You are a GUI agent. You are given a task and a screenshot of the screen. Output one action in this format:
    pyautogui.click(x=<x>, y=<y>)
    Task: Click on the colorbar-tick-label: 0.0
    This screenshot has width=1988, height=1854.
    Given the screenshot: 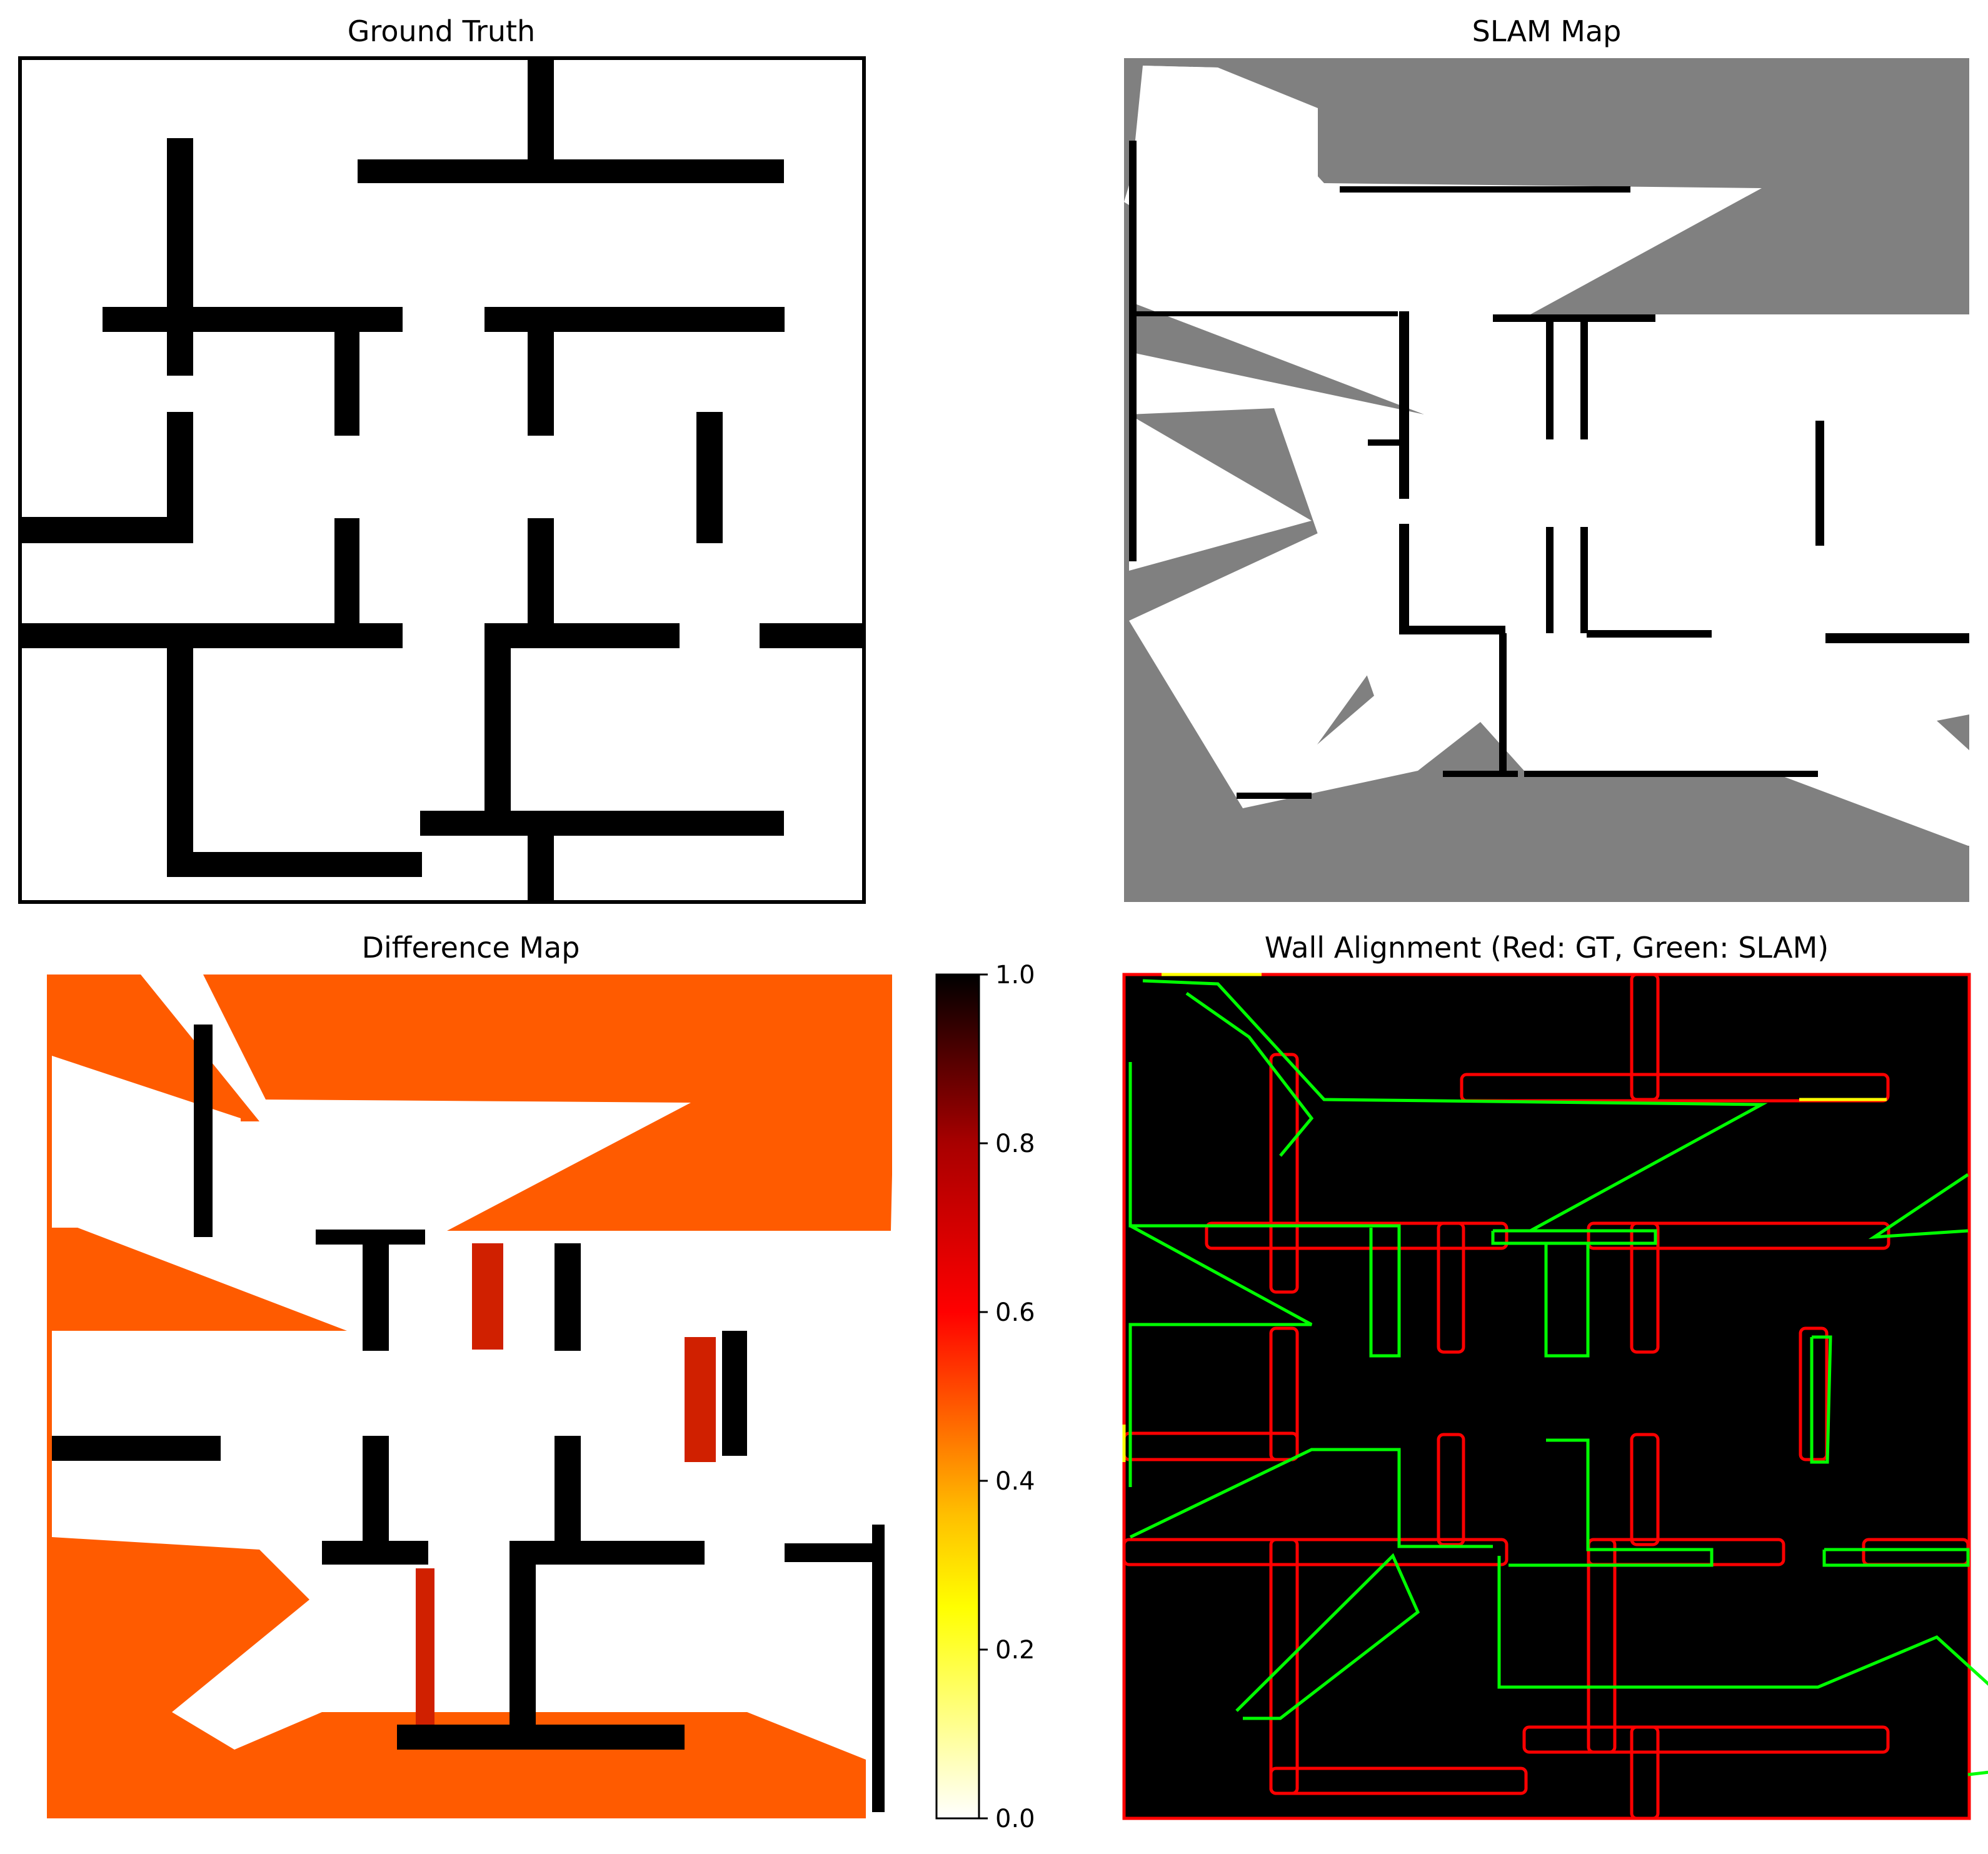 What is the action you would take?
    pyautogui.click(x=1015, y=1819)
    